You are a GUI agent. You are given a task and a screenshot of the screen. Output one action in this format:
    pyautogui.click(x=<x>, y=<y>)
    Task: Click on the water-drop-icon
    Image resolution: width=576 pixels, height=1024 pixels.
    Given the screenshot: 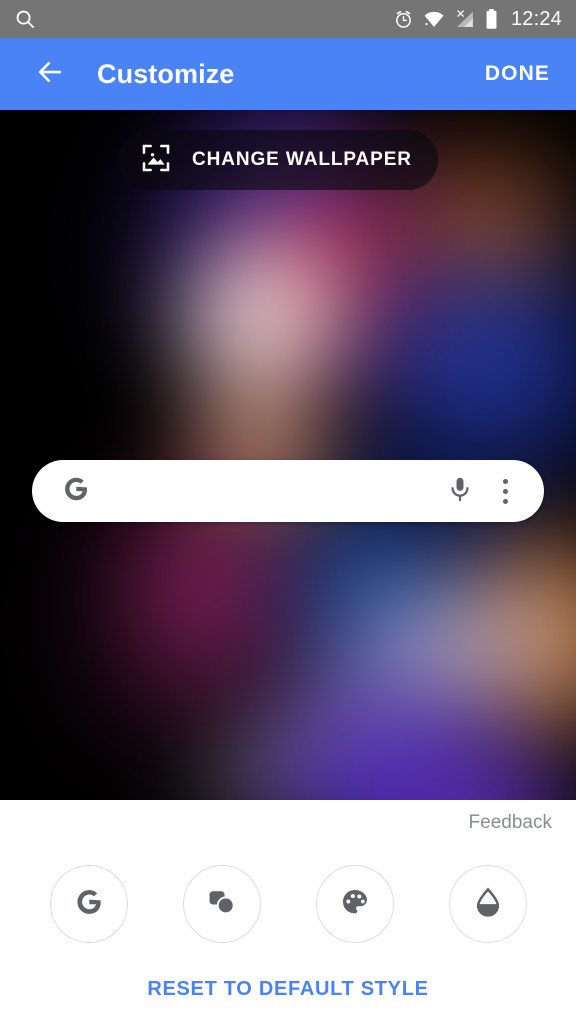 What is the action you would take?
    pyautogui.click(x=488, y=904)
    